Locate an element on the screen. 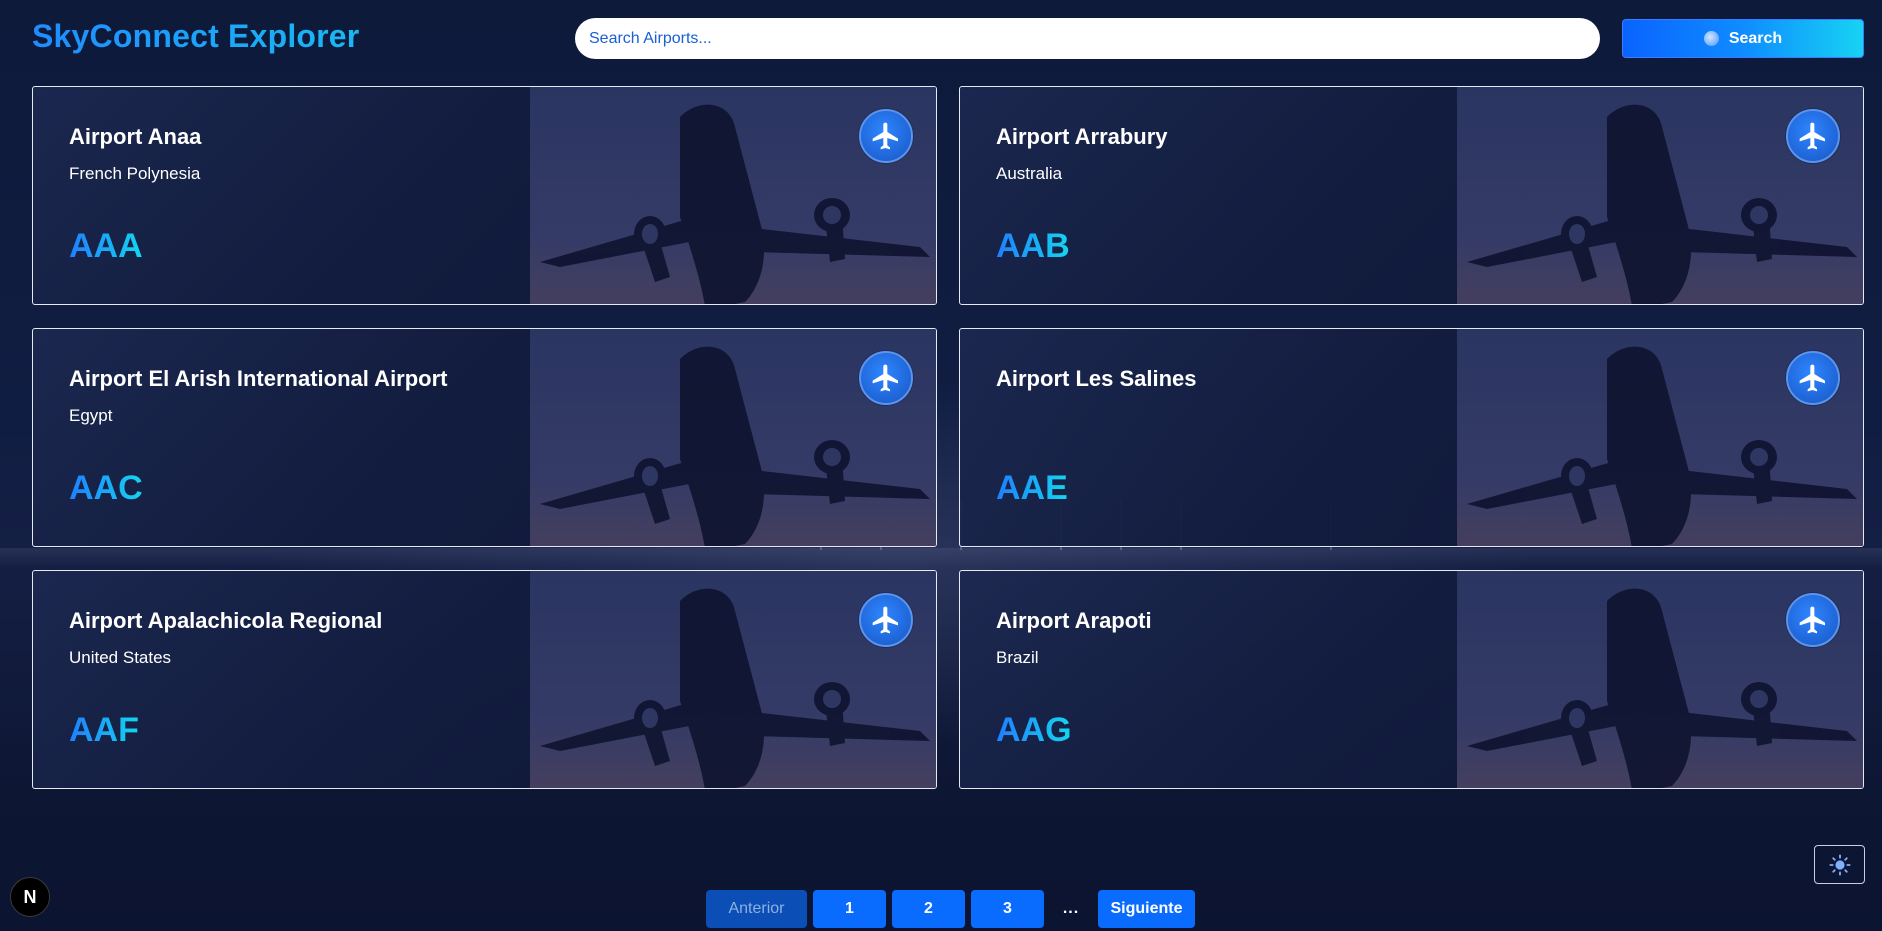 This screenshot has width=1882, height=931. dev-badge: N is located at coordinates (30, 897).